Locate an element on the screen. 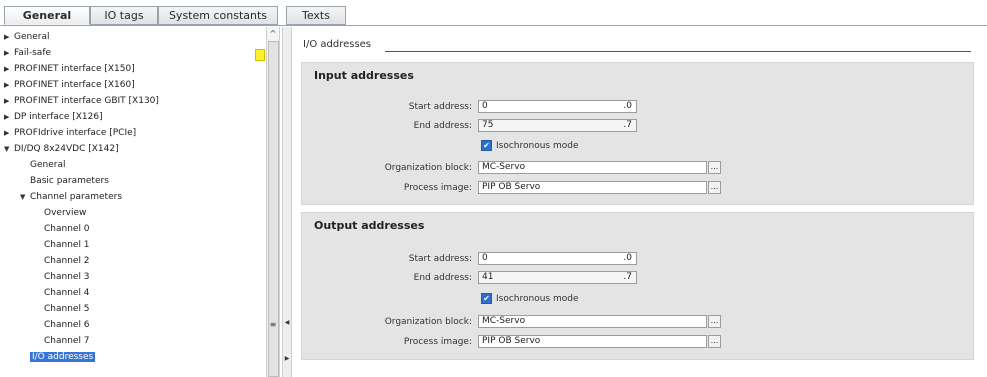 The width and height of the screenshot is (987, 377). tree-item-channel-parameters: ▼ Channel parameters is located at coordinates (71, 197).